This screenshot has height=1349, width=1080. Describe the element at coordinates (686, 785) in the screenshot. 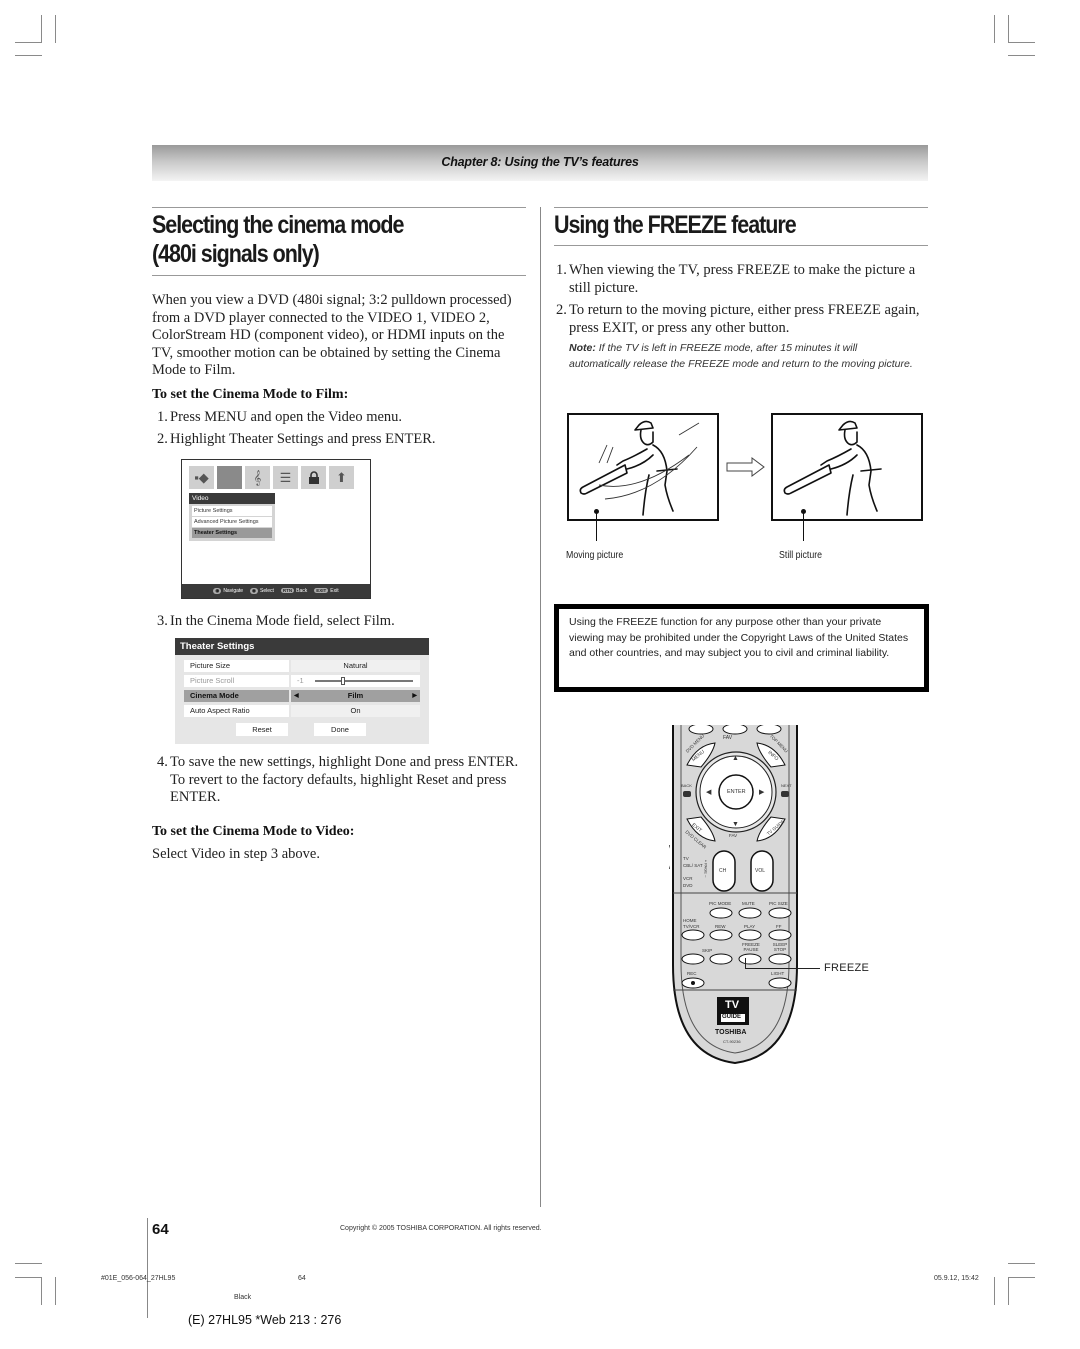

I see `back-label: BACK` at that location.